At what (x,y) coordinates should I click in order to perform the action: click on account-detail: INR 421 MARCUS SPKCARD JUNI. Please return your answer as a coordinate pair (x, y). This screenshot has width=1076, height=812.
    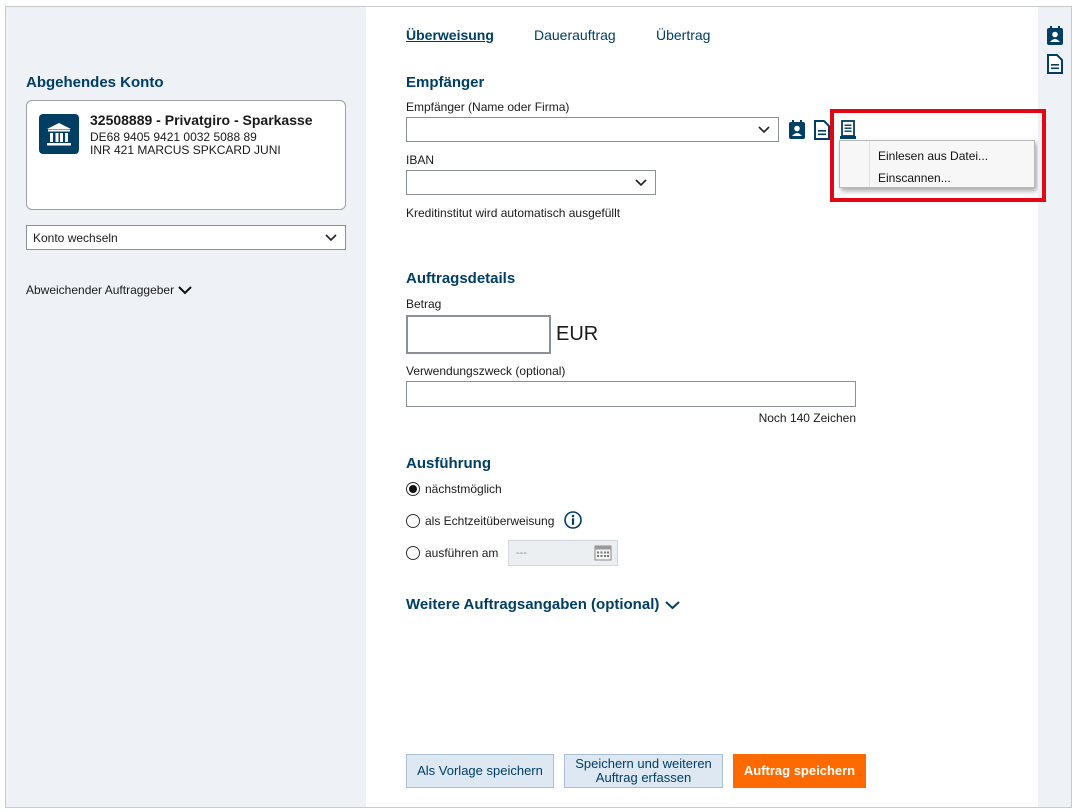
    Looking at the image, I should click on (185, 150).